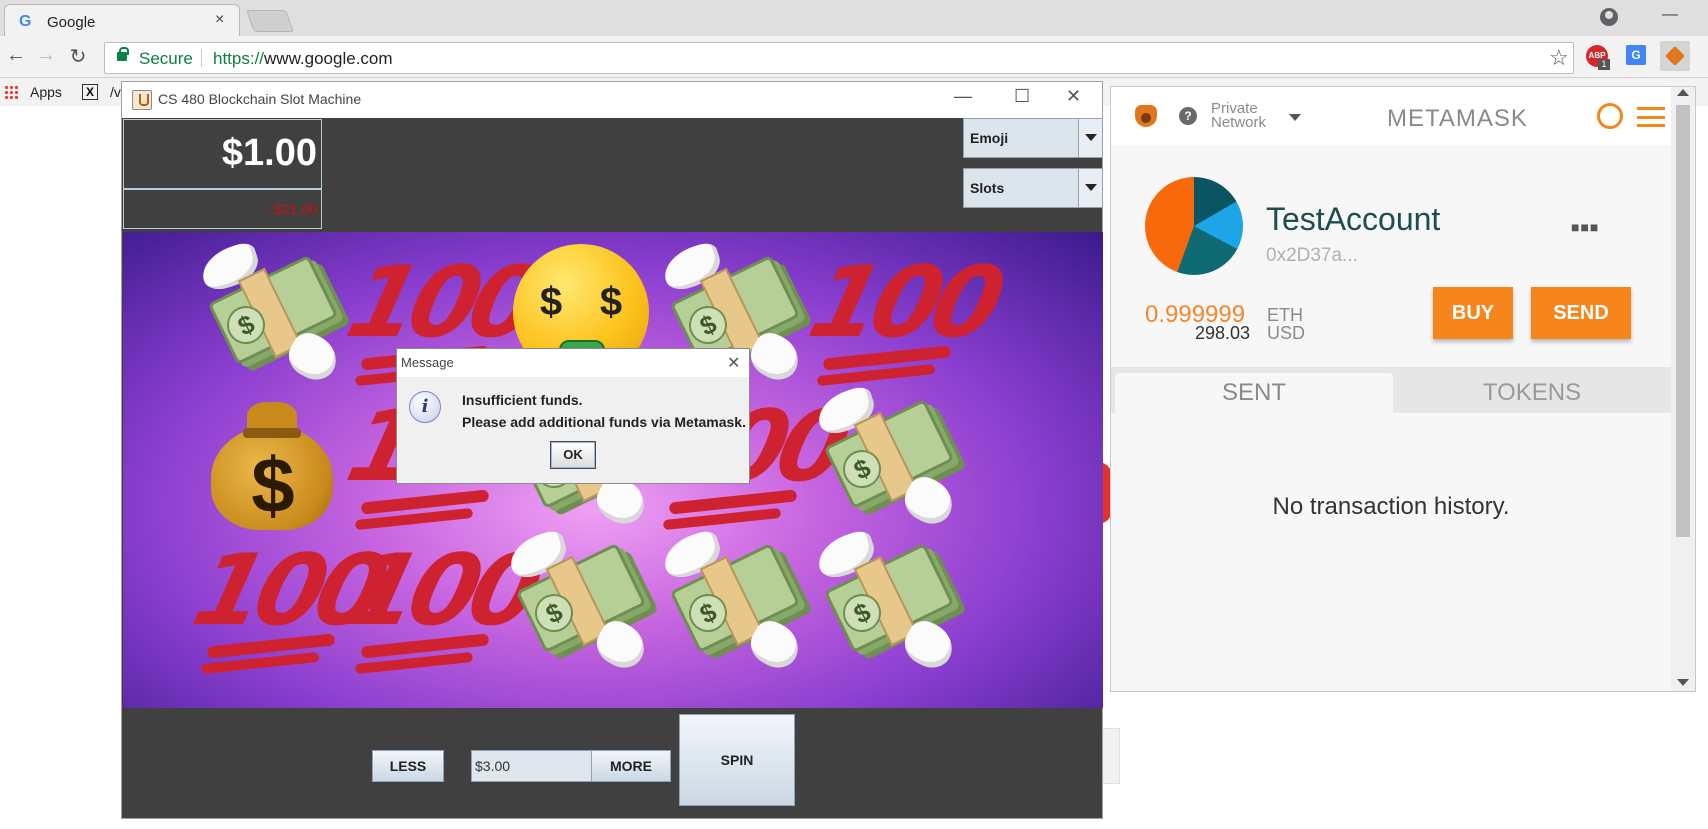  What do you see at coordinates (425, 407) in the screenshot?
I see `info-icon: i` at bounding box center [425, 407].